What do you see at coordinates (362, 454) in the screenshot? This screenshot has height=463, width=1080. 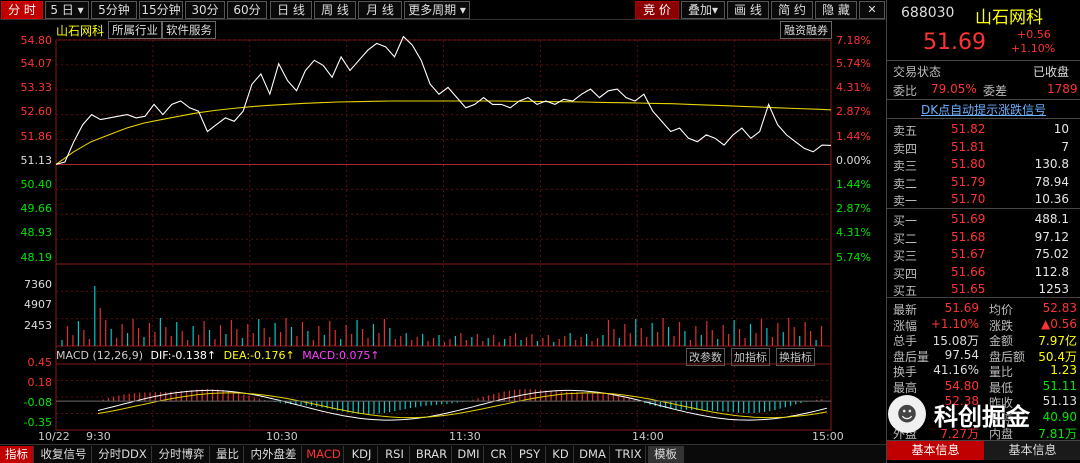 I see `tab-kdj: KDJ` at bounding box center [362, 454].